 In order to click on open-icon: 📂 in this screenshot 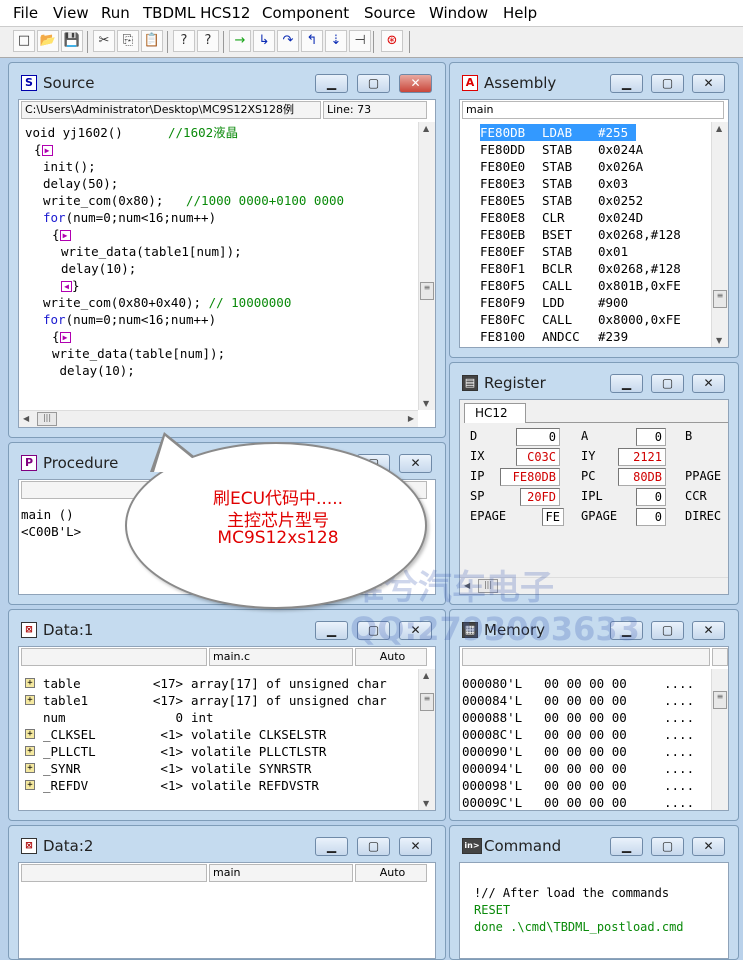, I will do `click(48, 41)`.